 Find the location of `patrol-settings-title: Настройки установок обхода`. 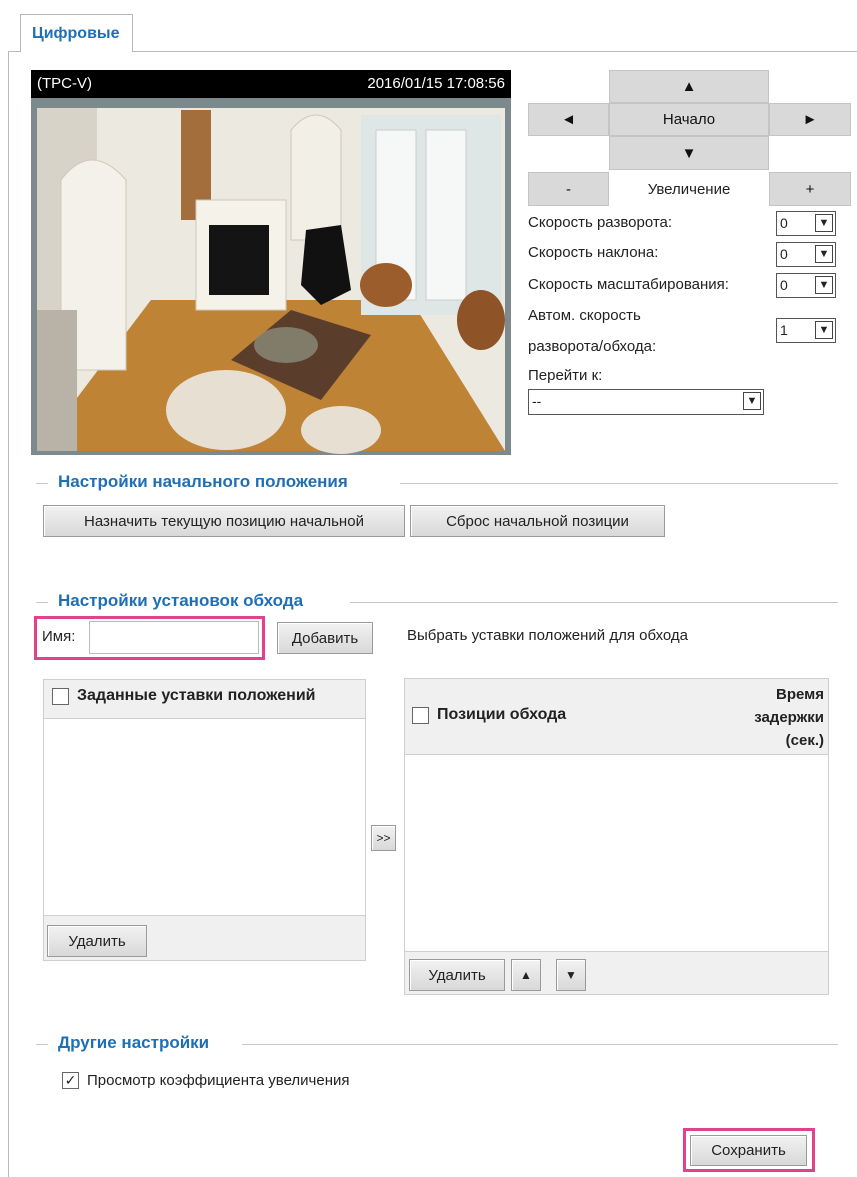

patrol-settings-title: Настройки установок обхода is located at coordinates (181, 600).